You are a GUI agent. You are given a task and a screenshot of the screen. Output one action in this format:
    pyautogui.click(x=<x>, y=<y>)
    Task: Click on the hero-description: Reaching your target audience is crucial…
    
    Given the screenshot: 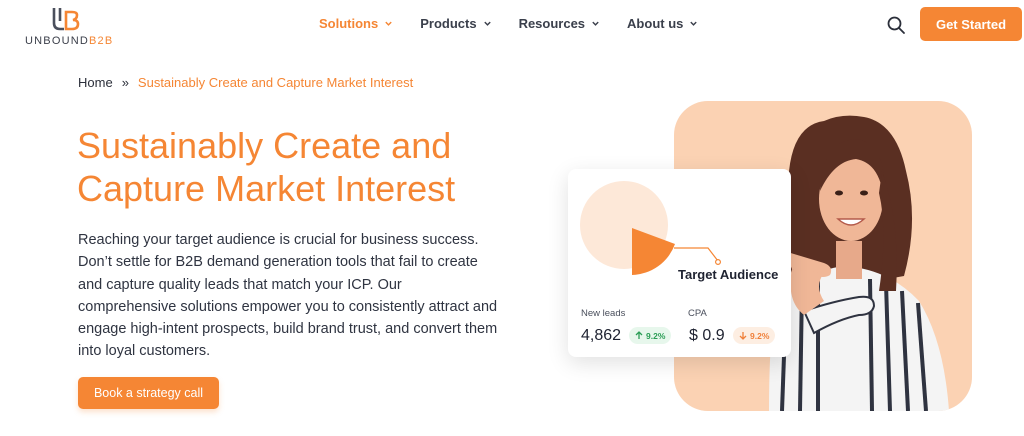 What is the action you would take?
    pyautogui.click(x=288, y=296)
    